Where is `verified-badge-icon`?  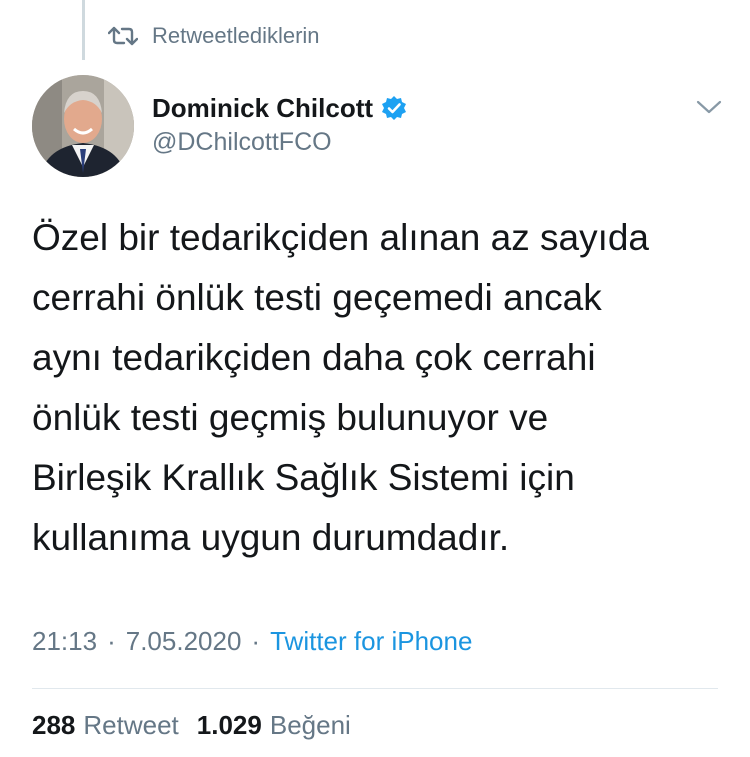 verified-badge-icon is located at coordinates (394, 108).